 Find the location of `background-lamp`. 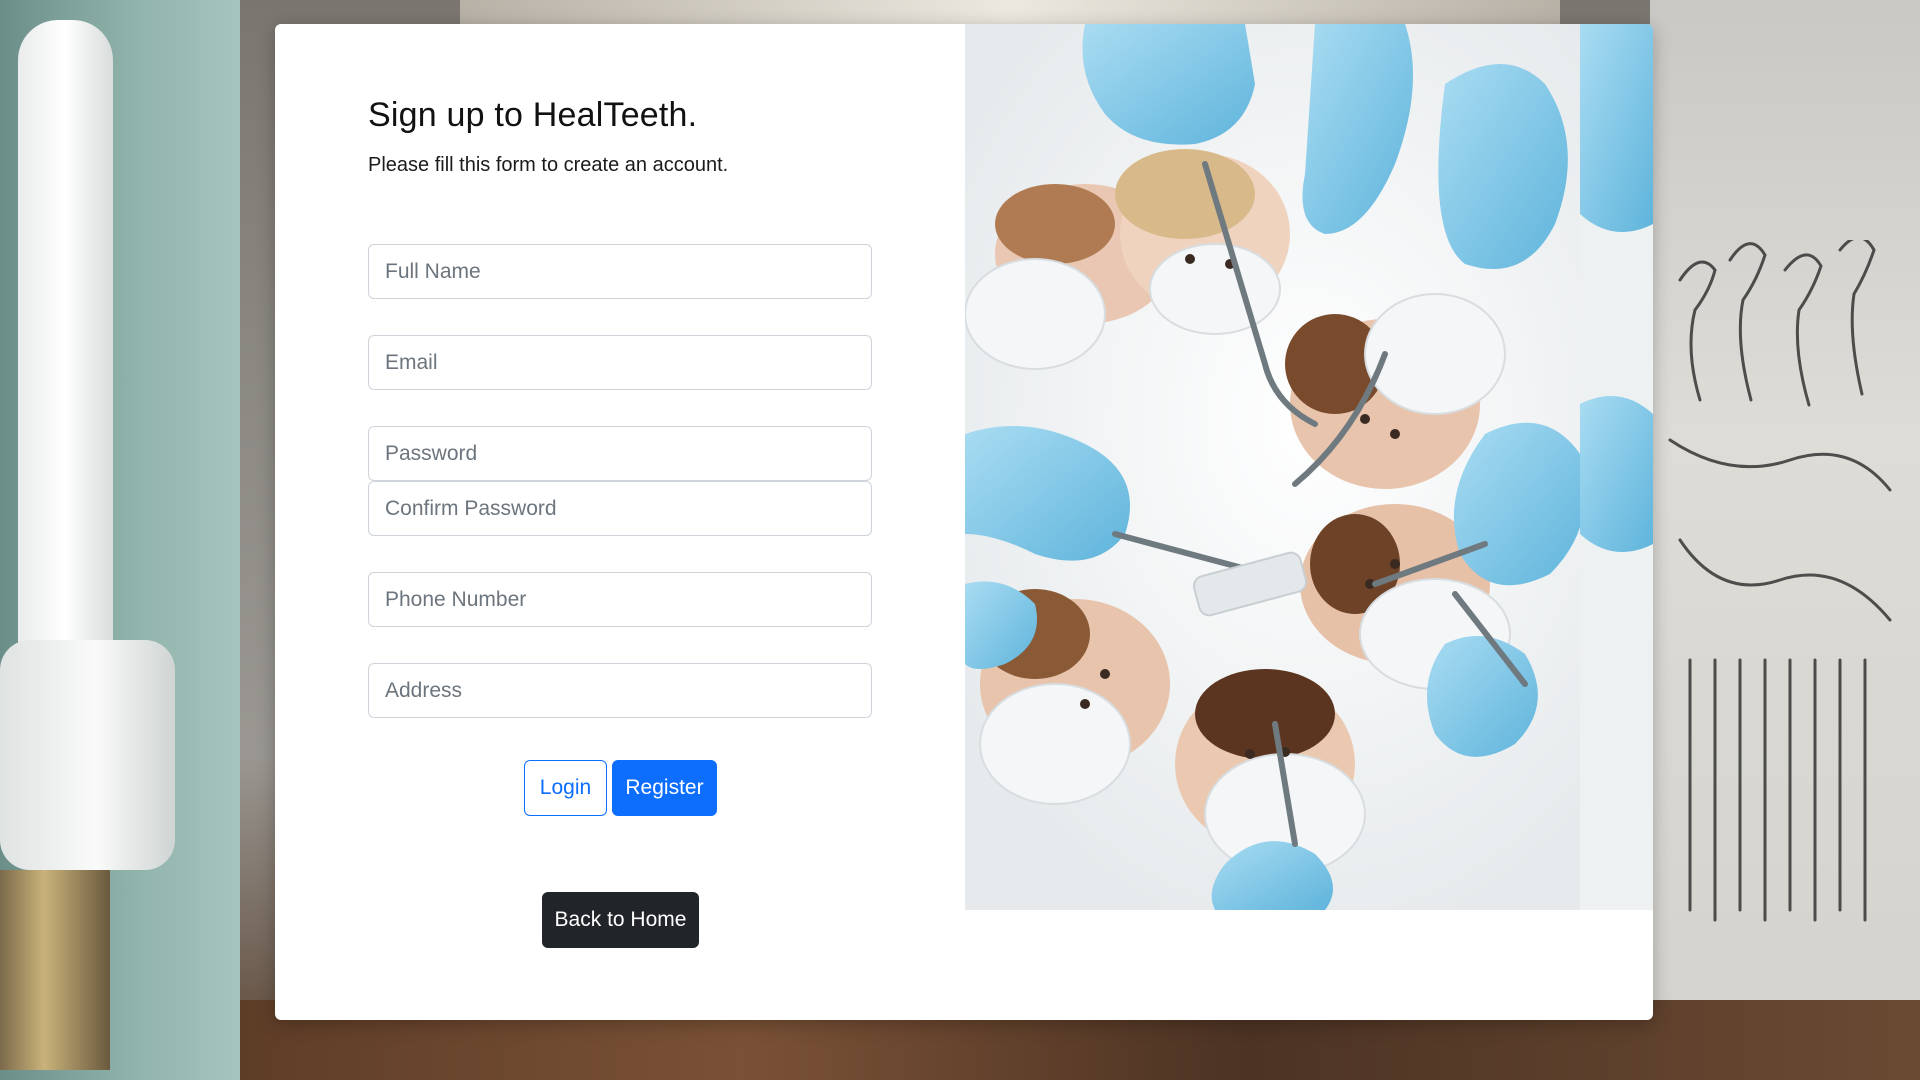

background-lamp is located at coordinates (55, 970).